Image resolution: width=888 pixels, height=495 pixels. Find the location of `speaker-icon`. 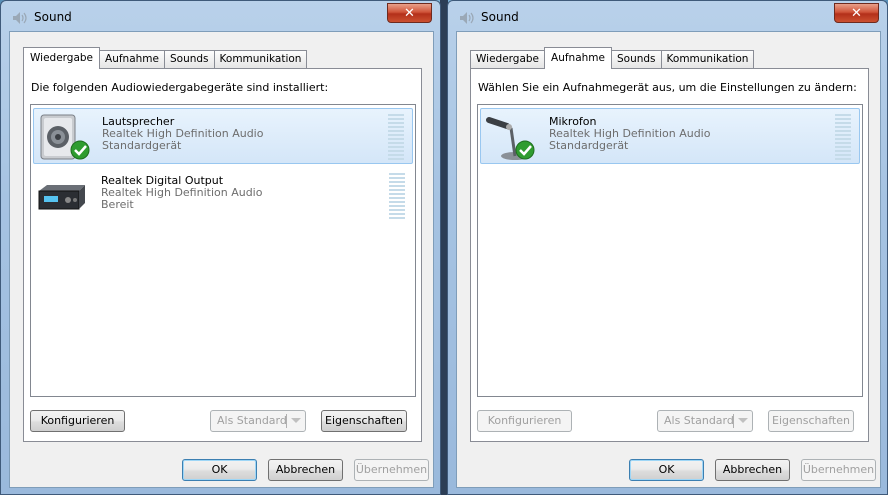

speaker-icon is located at coordinates (64, 137).